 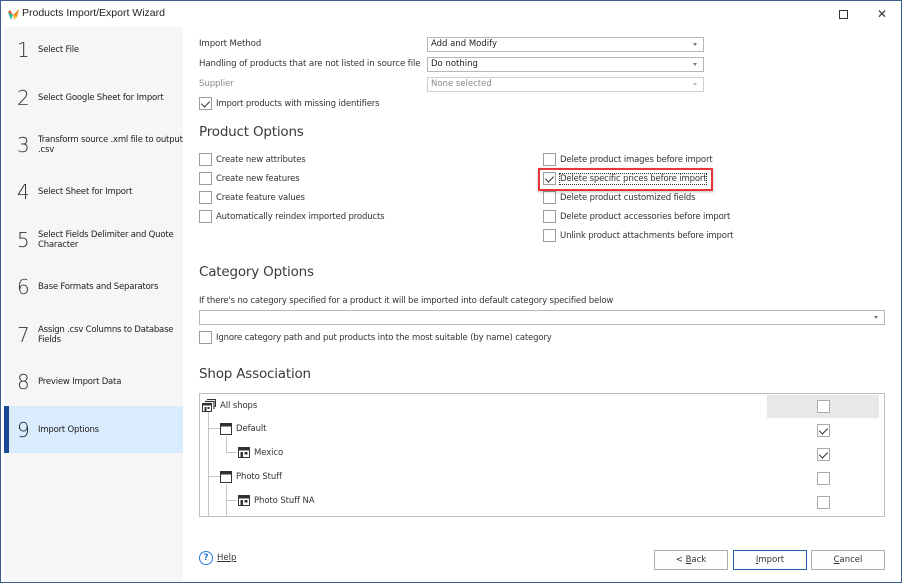 What do you see at coordinates (565, 64) in the screenshot?
I see `handling-select: Do nothing` at bounding box center [565, 64].